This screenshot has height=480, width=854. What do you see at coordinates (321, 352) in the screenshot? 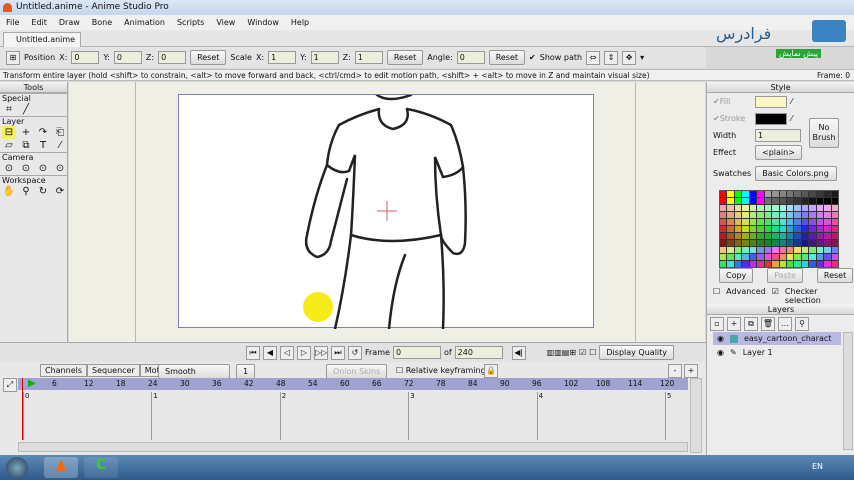
I see `step-forward-icon: ▷▷` at bounding box center [321, 352].